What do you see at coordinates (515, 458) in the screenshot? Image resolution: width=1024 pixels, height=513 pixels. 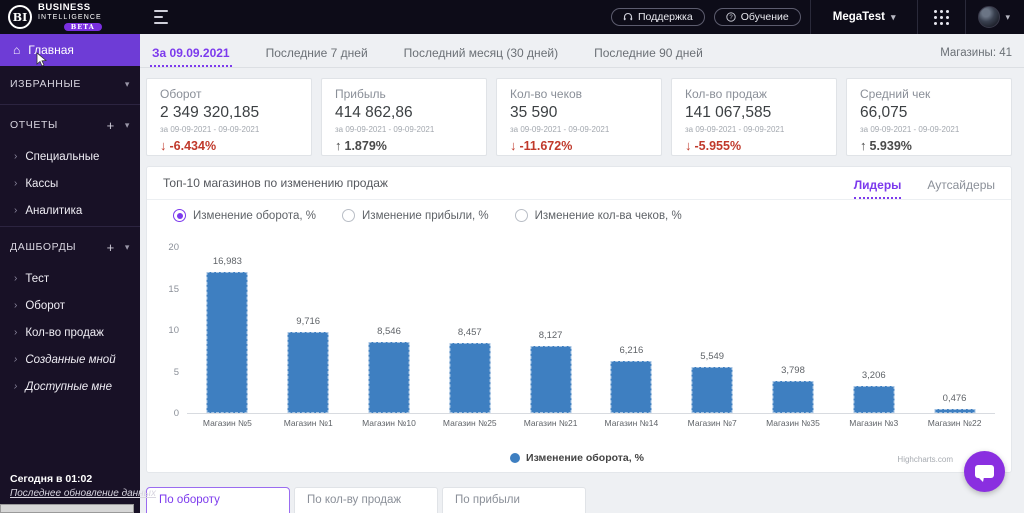 I see `legend-marker-icon` at bounding box center [515, 458].